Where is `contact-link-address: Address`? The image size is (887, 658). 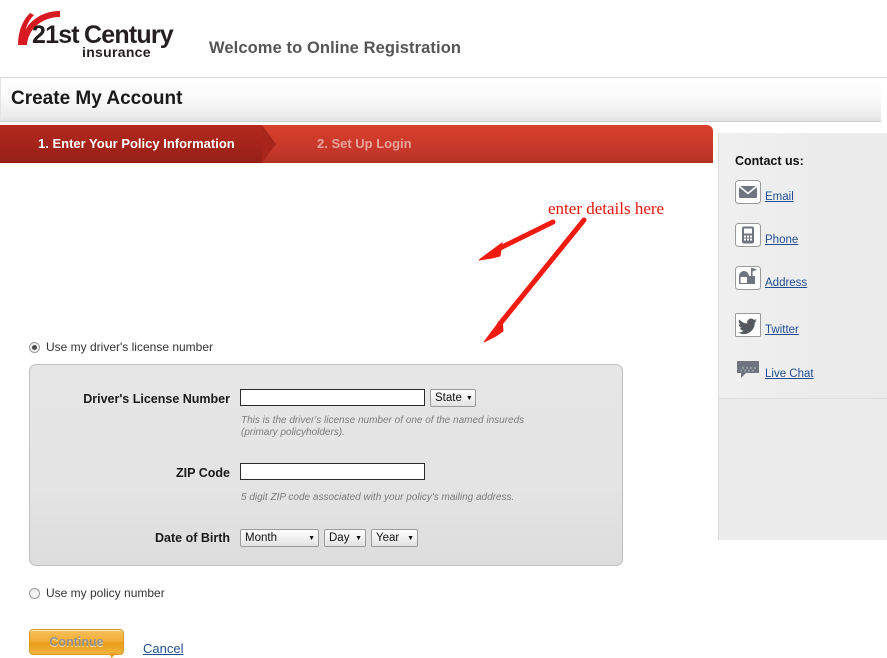
contact-link-address: Address is located at coordinates (786, 283).